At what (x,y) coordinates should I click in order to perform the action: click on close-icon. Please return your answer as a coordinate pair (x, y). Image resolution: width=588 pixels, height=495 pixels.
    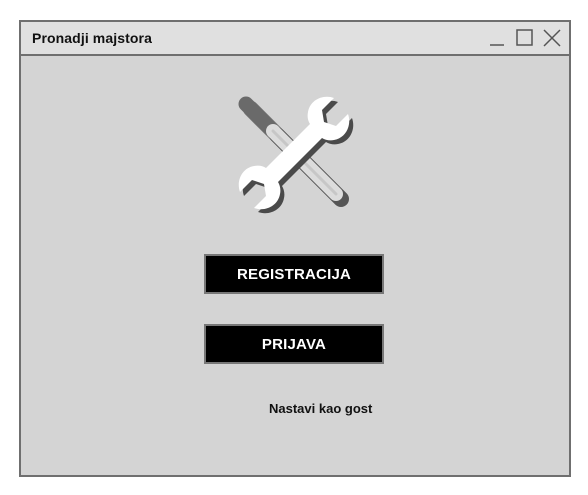
    Looking at the image, I should click on (552, 38).